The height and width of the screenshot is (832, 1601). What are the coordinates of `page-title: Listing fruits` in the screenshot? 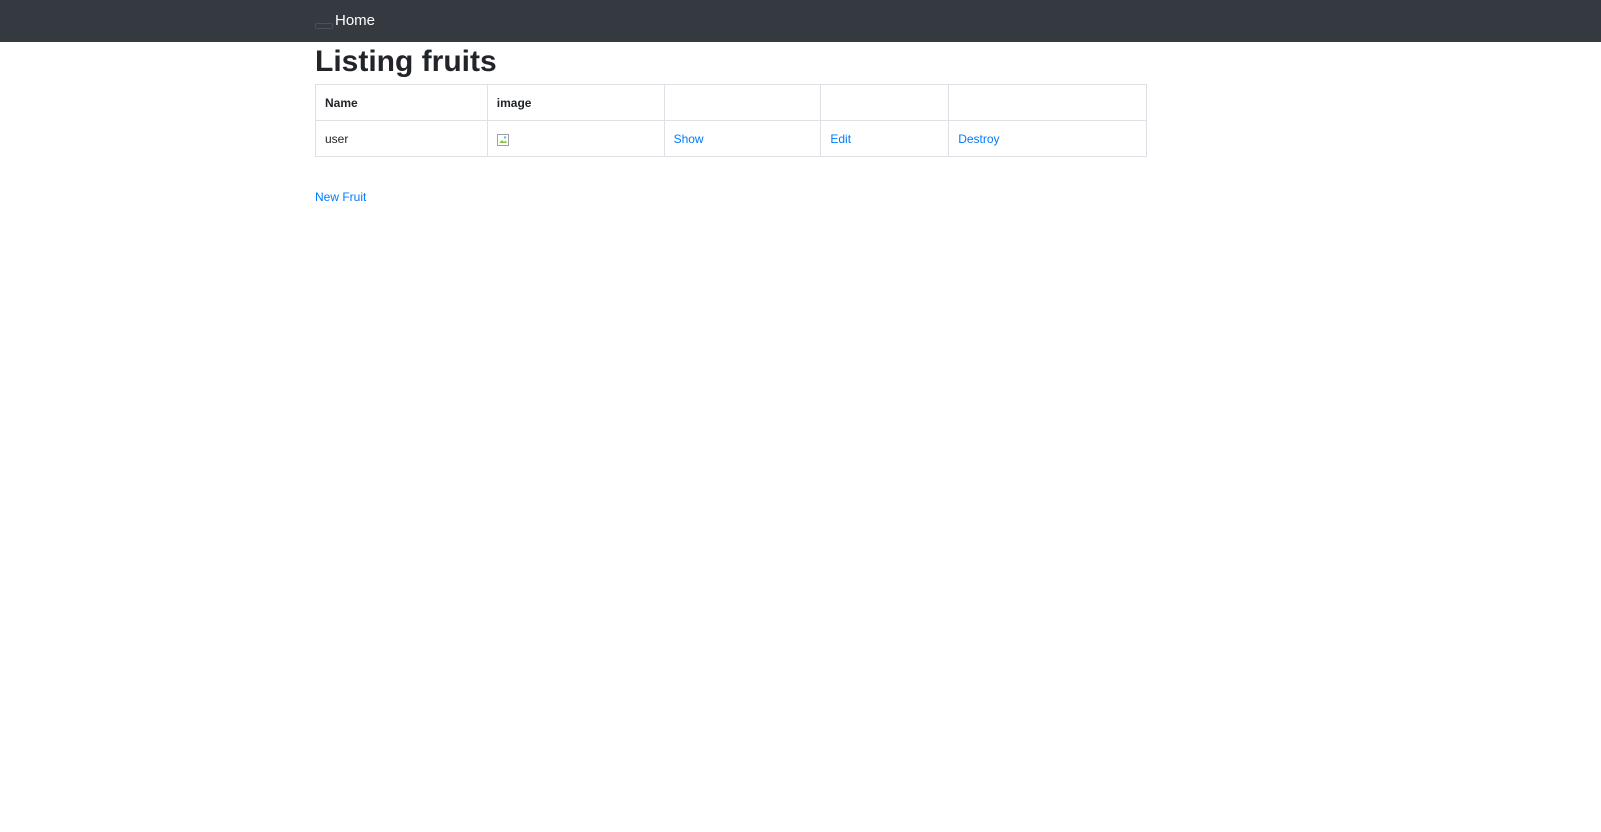 It's located at (406, 61).